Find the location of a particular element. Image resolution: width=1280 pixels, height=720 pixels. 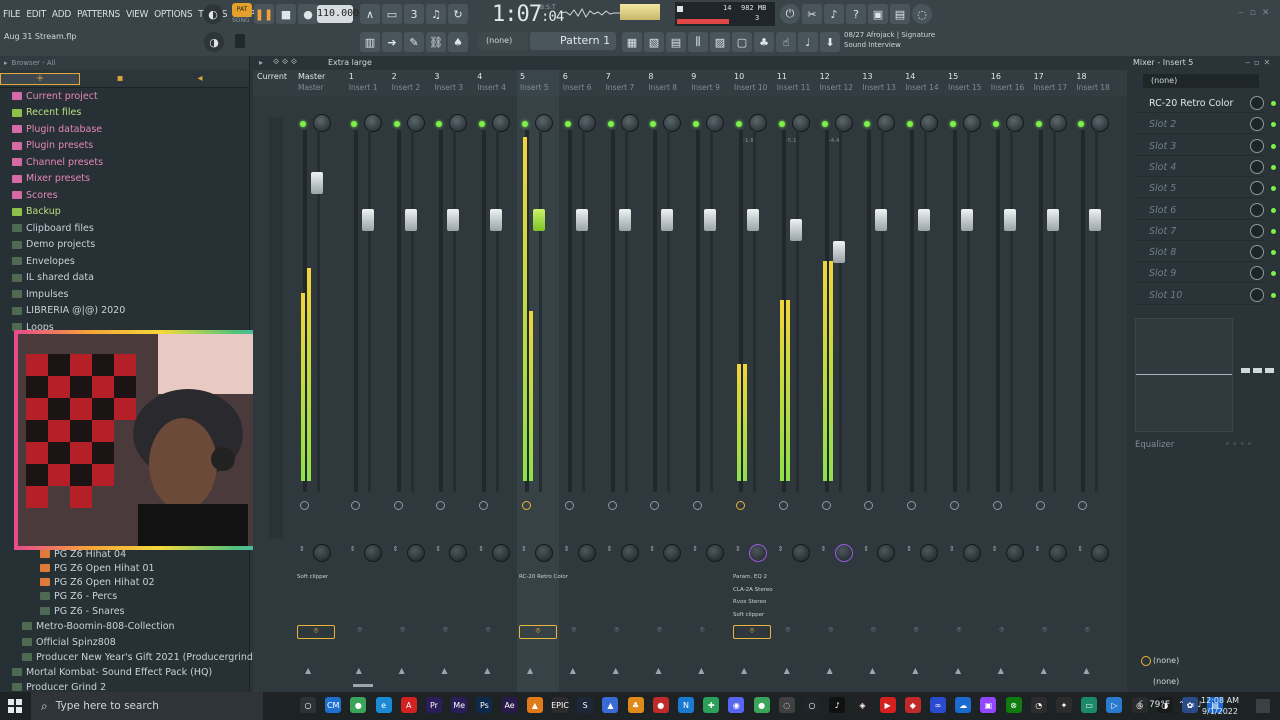

window-controls: ‒▫✕ is located at coordinates (1256, 13).